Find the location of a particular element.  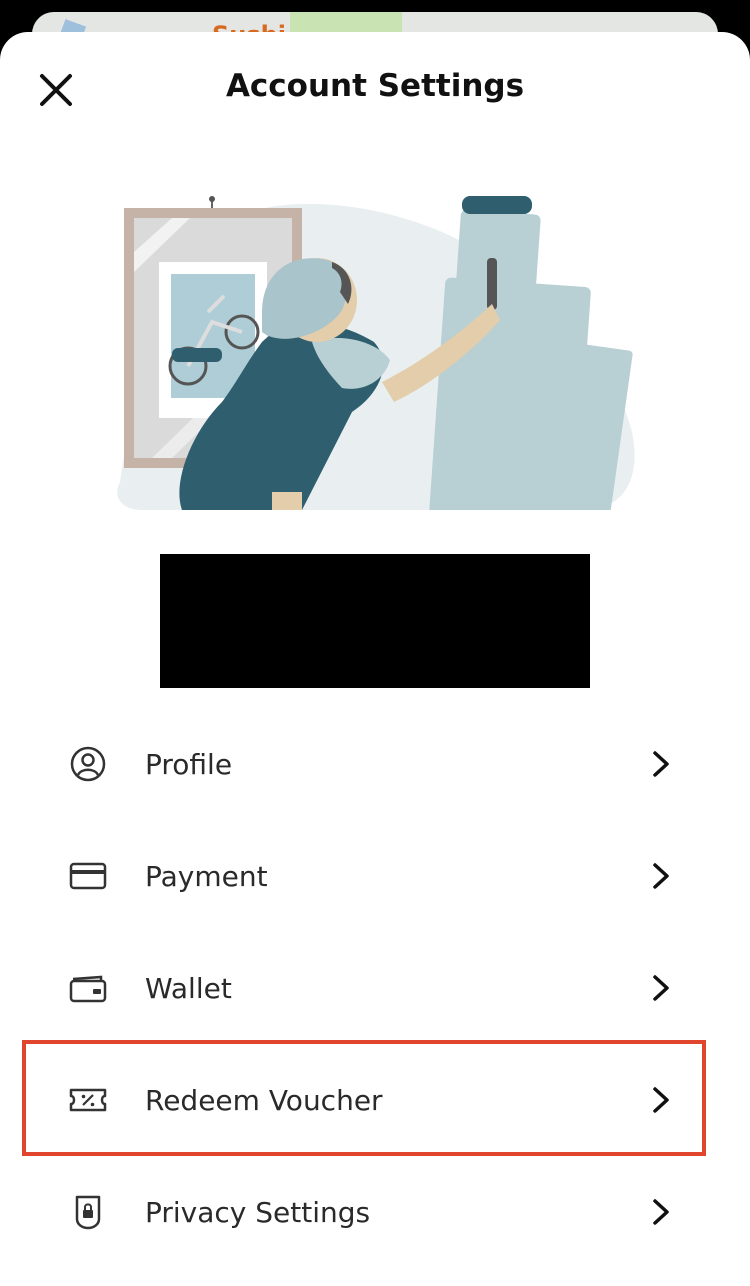

menu-item-label: Redeem Voucher is located at coordinates (264, 1100).